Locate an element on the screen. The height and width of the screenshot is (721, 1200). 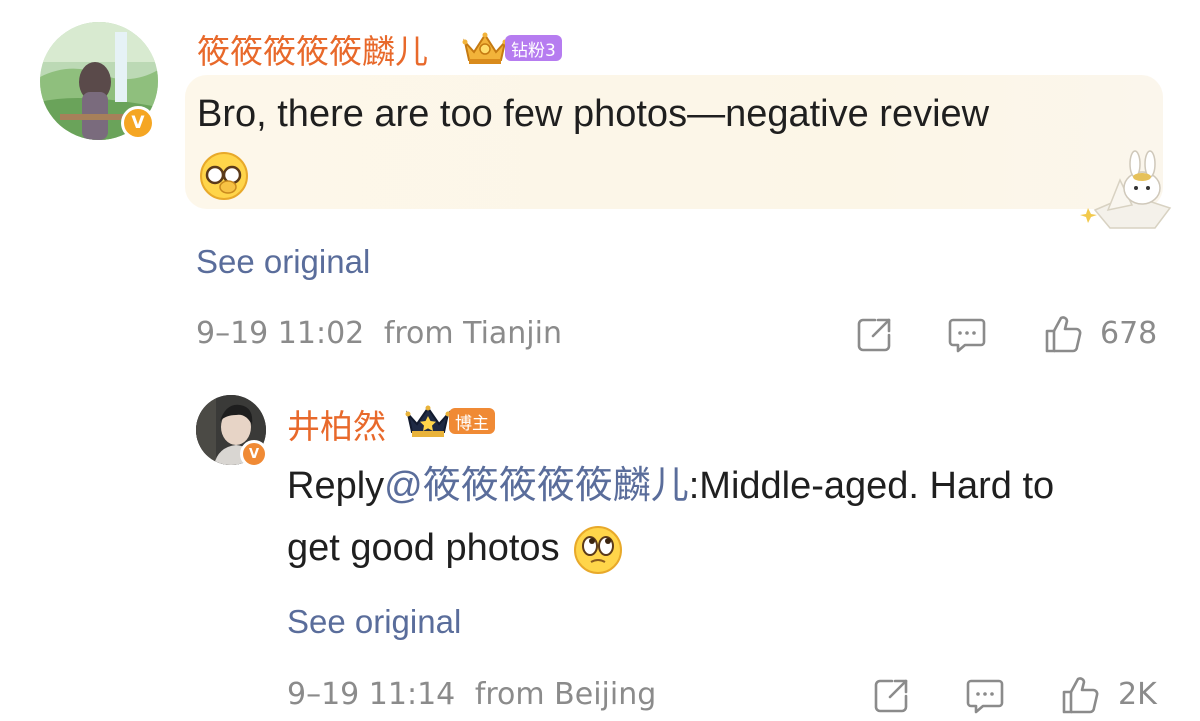
host-badge: 博主 is located at coordinates (472, 421).